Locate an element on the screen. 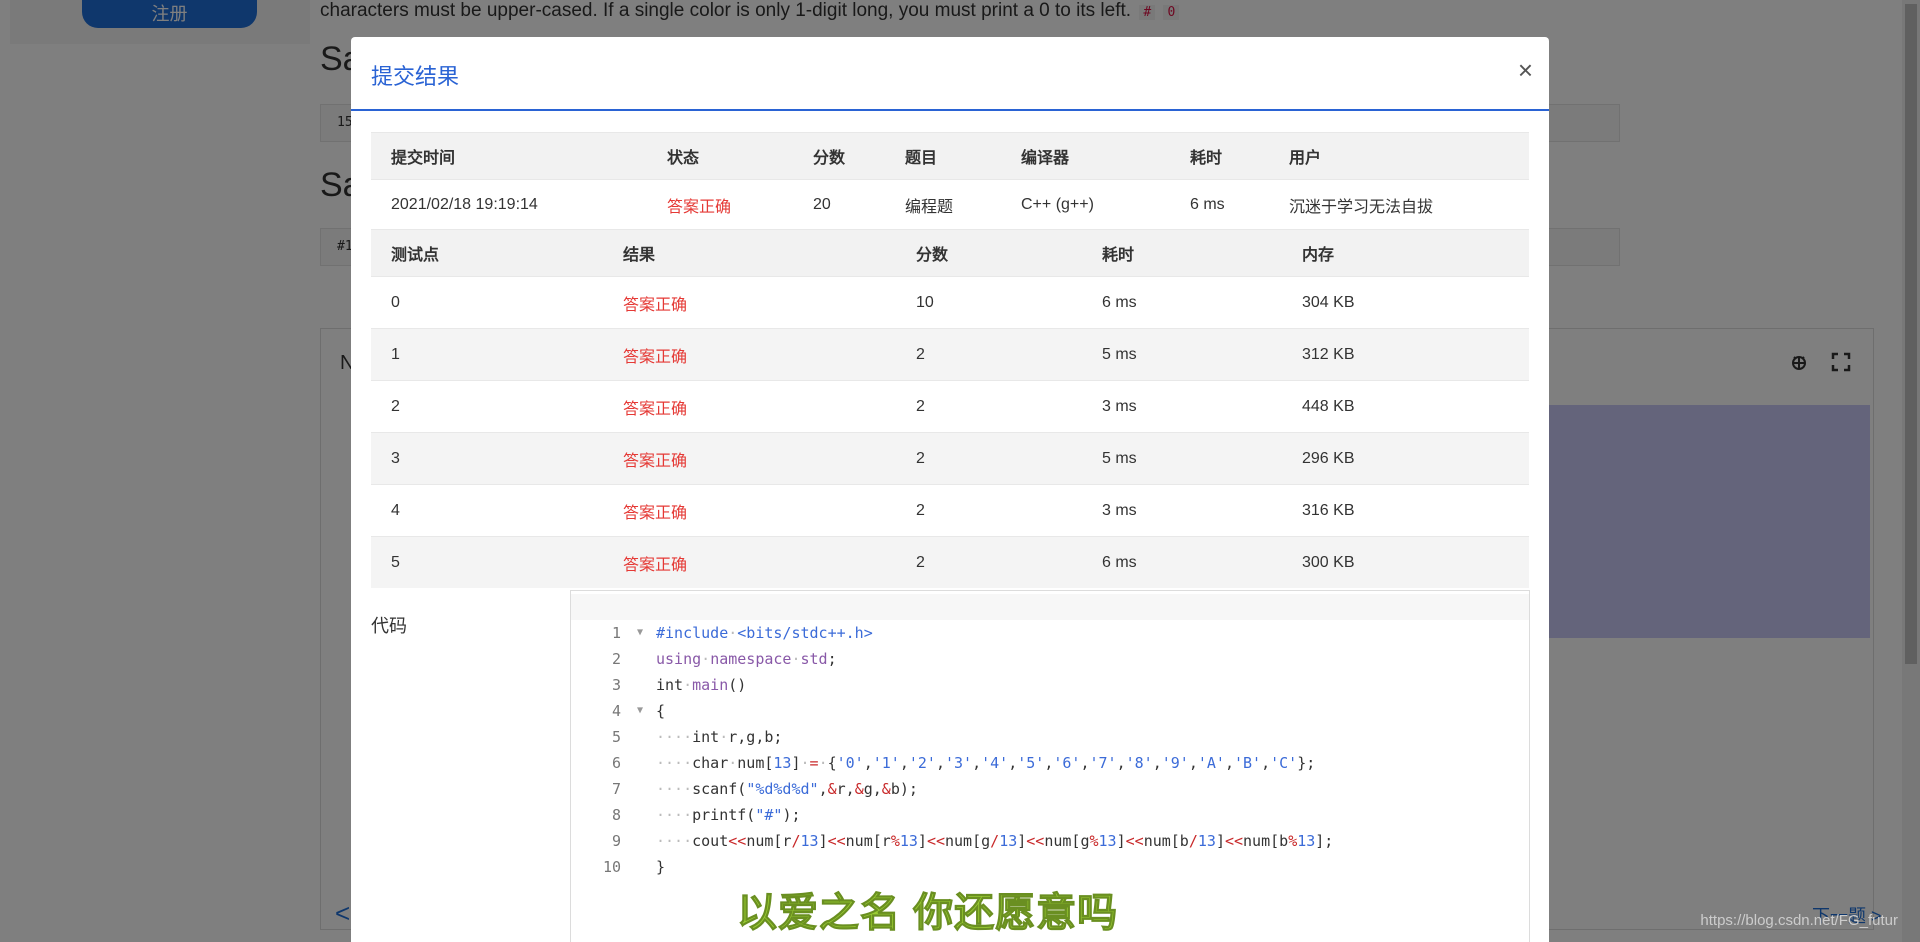 This screenshot has height=942, width=1920. problem-type: 编程题 is located at coordinates (943, 204).